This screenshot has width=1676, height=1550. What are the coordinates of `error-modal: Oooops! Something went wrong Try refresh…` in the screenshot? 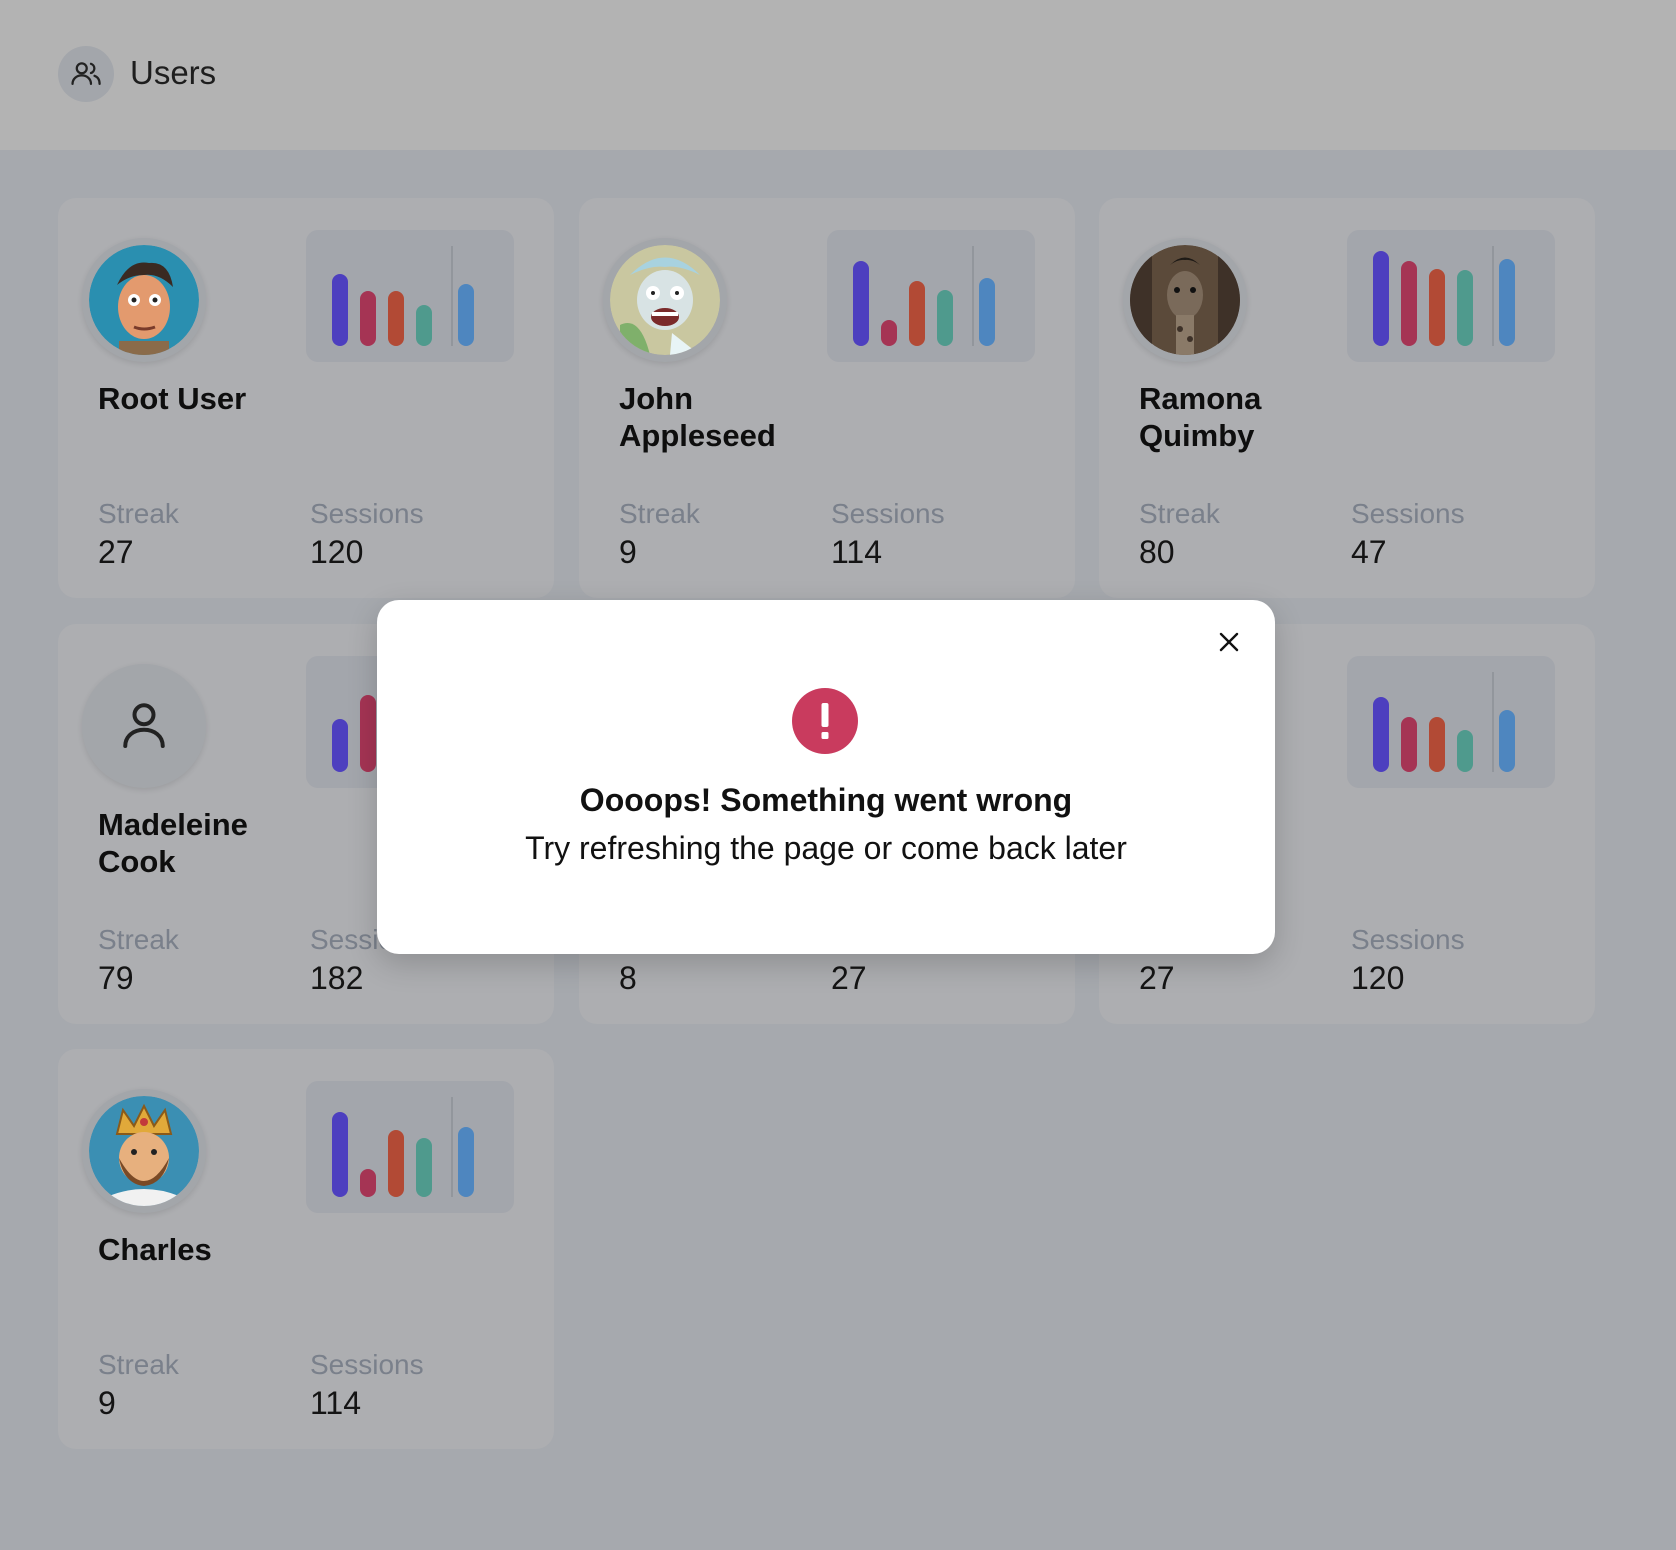 It's located at (826, 777).